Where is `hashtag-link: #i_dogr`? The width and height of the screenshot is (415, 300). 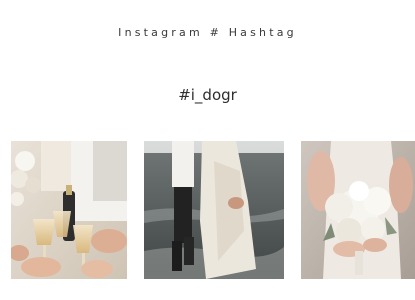 hashtag-link: #i_dogr is located at coordinates (207, 95).